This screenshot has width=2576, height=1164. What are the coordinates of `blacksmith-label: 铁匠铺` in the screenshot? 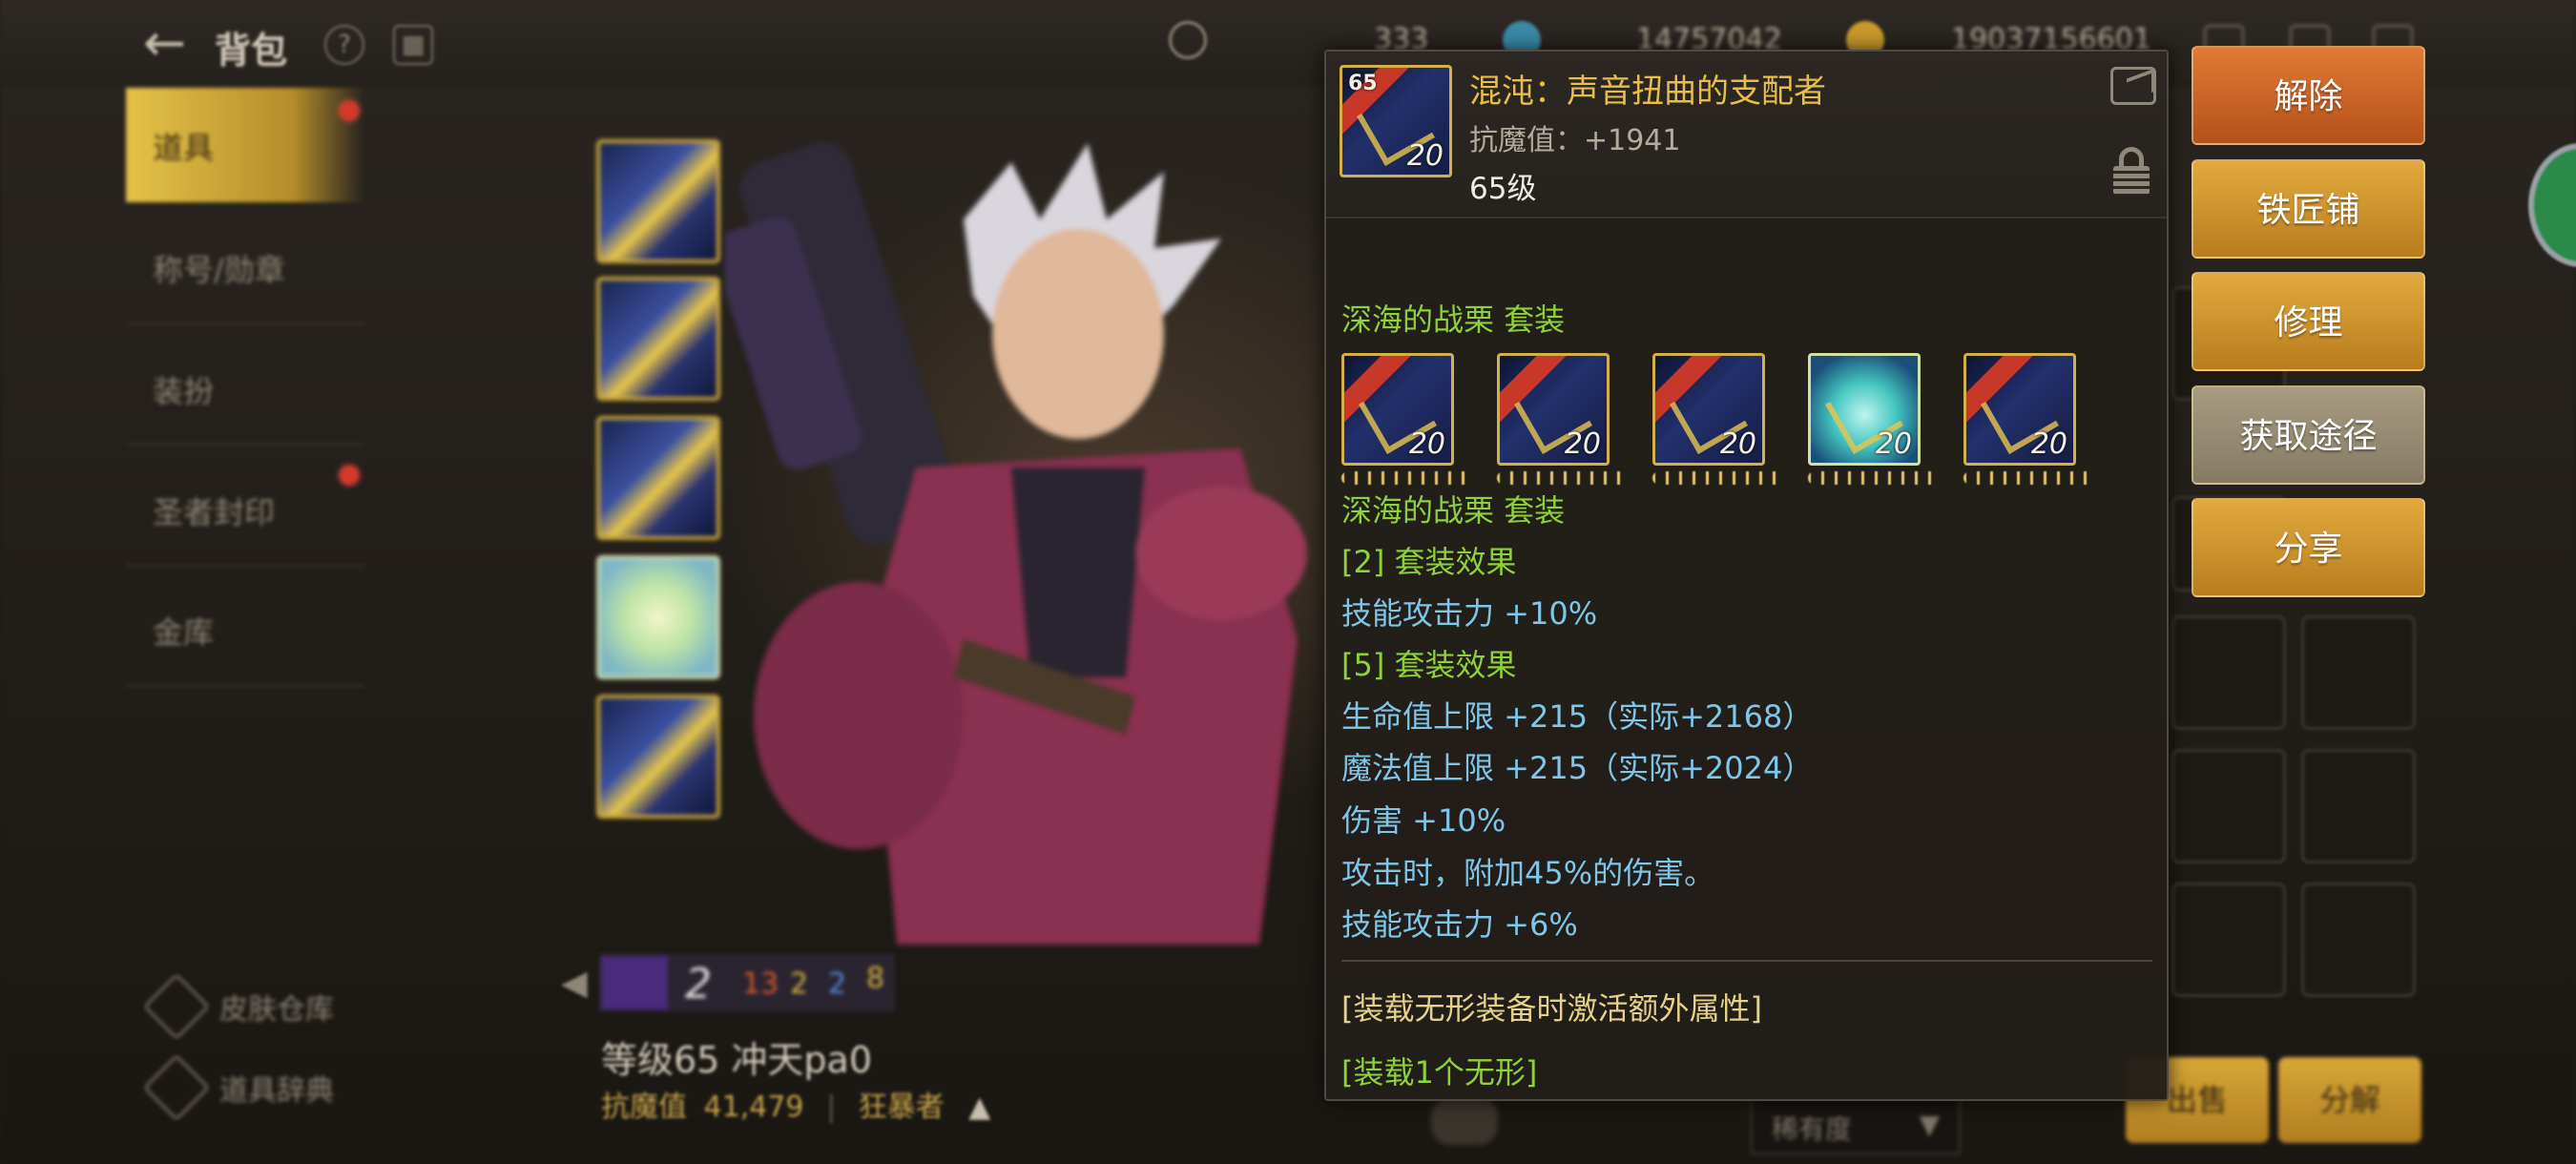 It's located at (2308, 211).